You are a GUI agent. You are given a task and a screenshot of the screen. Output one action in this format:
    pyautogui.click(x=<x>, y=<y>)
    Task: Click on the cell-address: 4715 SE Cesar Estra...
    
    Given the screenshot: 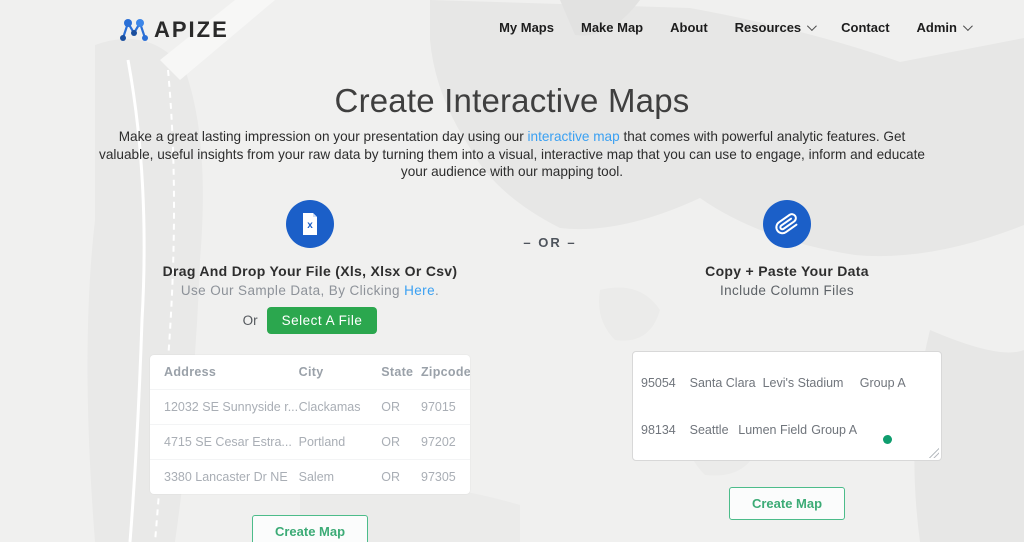 What is the action you would take?
    pyautogui.click(x=228, y=442)
    